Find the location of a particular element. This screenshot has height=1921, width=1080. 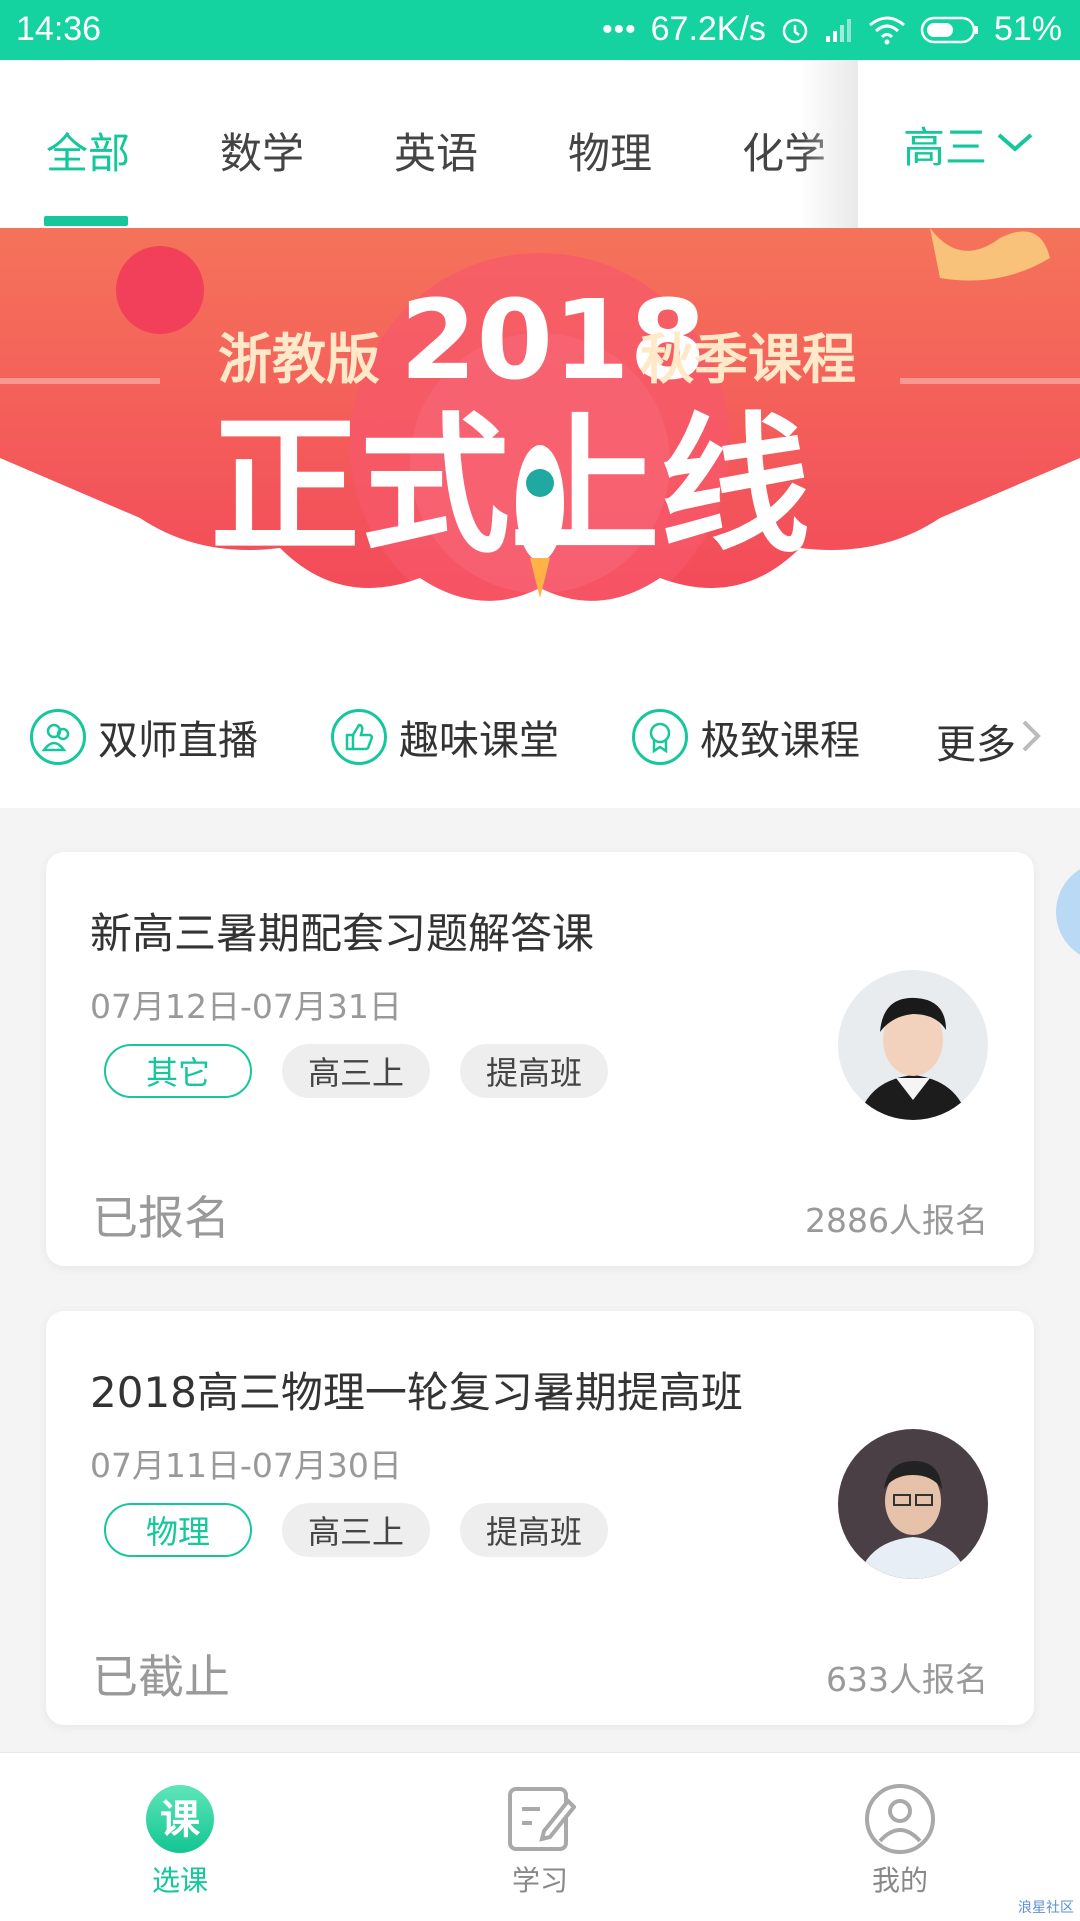

more-link: 更多 is located at coordinates (990, 741).